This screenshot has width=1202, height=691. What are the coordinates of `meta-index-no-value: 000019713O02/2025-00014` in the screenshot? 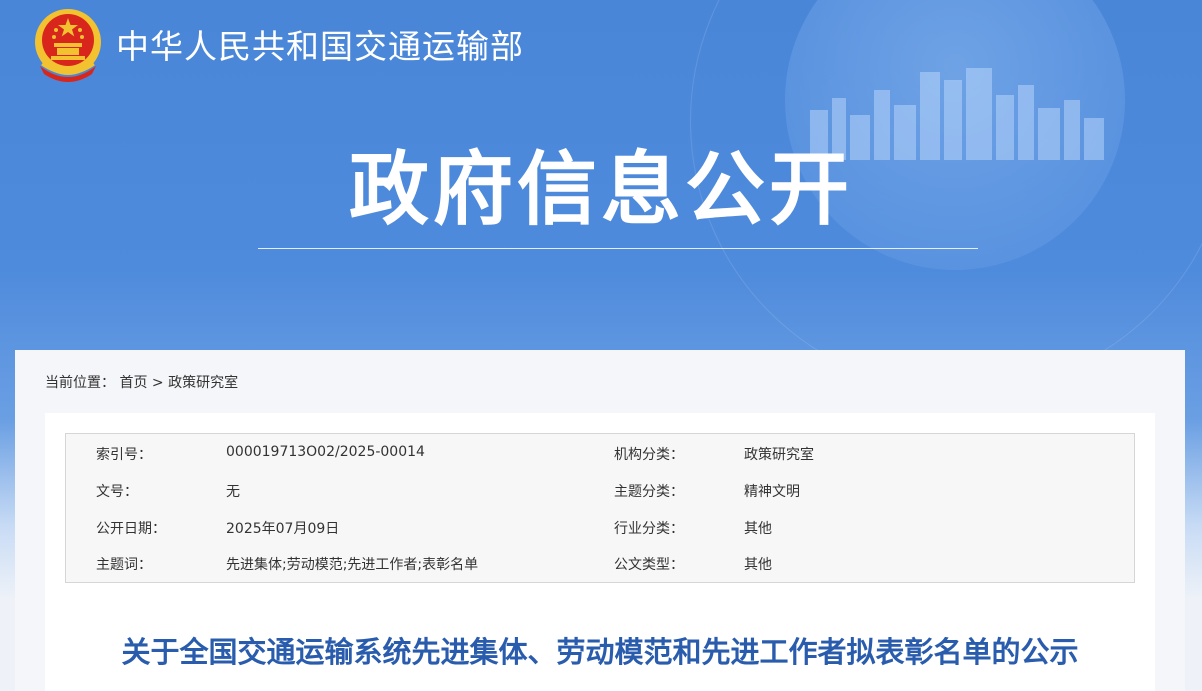 It's located at (325, 452).